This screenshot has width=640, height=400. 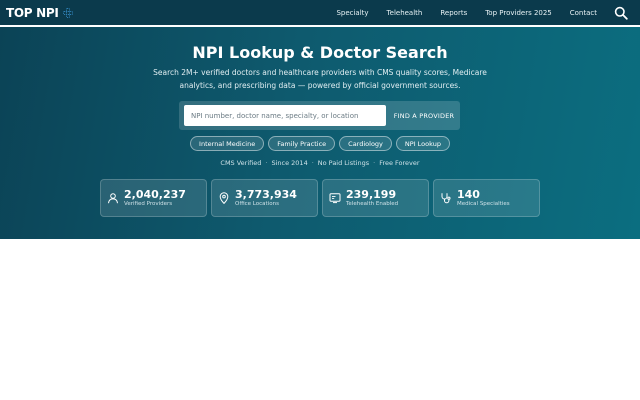 What do you see at coordinates (320, 52) in the screenshot?
I see `page-title: NPI Lookup & Doctor Search` at bounding box center [320, 52].